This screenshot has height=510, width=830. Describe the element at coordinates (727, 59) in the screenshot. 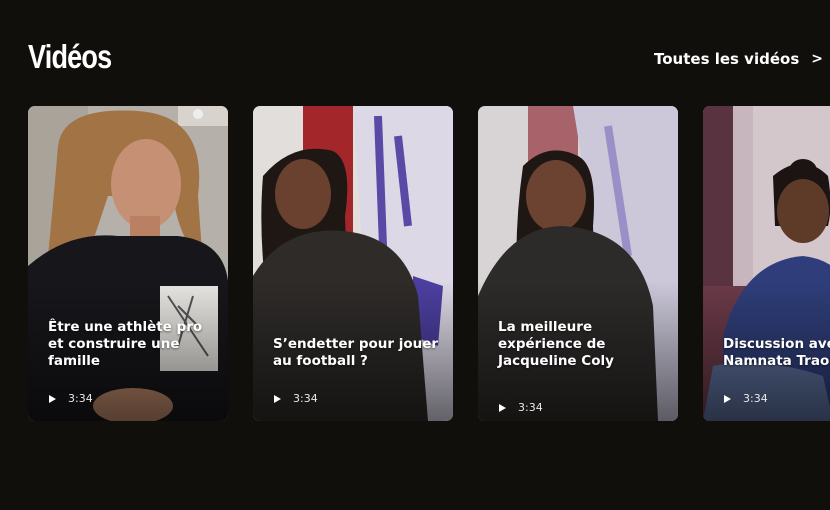

I see `all-videos-label: Toutes les vidéos` at that location.